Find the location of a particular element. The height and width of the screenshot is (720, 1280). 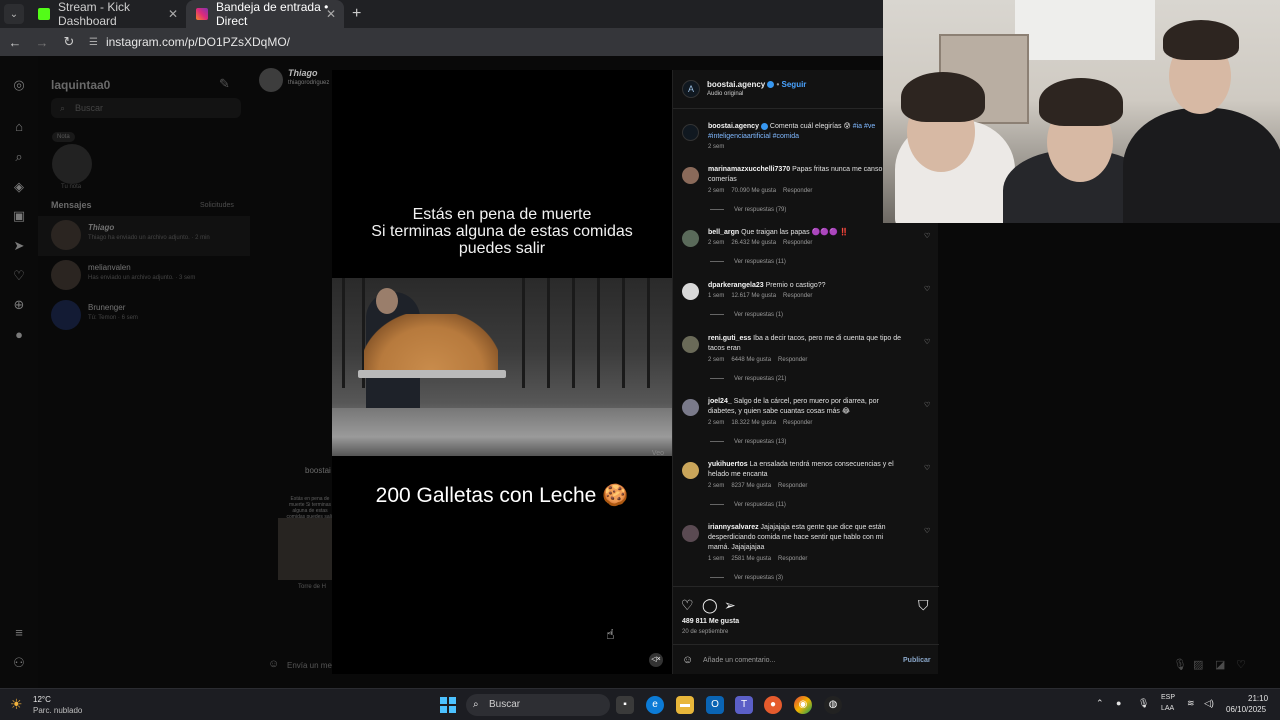

audio-label: Audio original is located at coordinates (725, 94).